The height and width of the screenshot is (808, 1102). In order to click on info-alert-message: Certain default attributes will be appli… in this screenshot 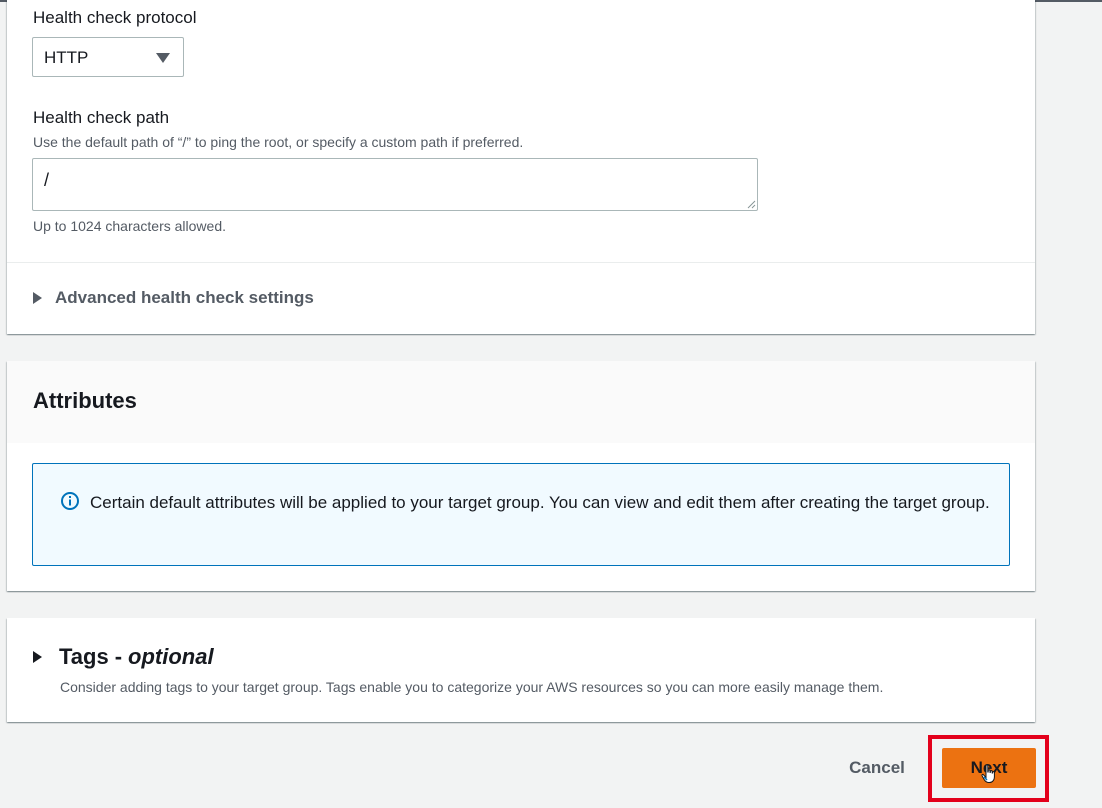, I will do `click(540, 502)`.